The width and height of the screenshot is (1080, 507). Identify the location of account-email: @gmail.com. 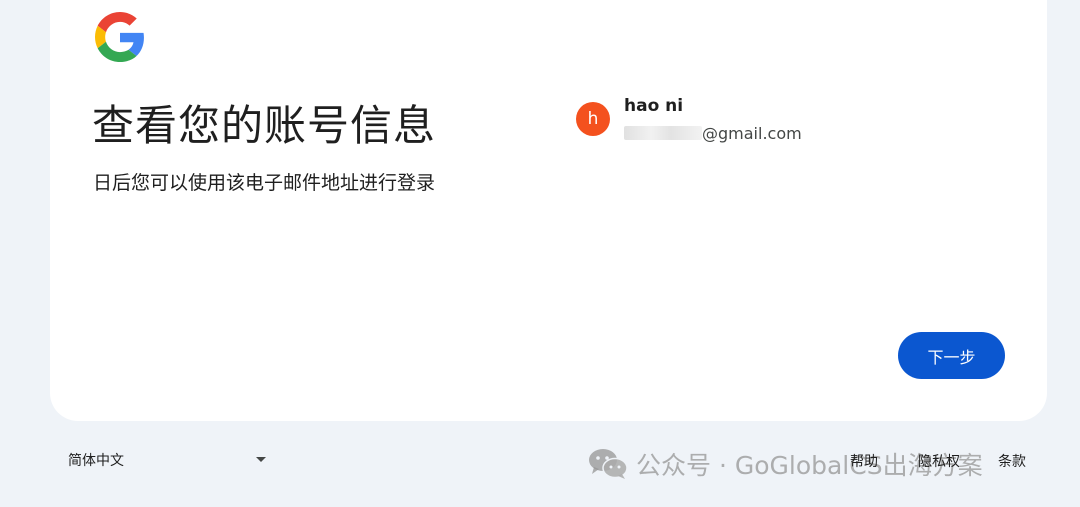
(713, 133).